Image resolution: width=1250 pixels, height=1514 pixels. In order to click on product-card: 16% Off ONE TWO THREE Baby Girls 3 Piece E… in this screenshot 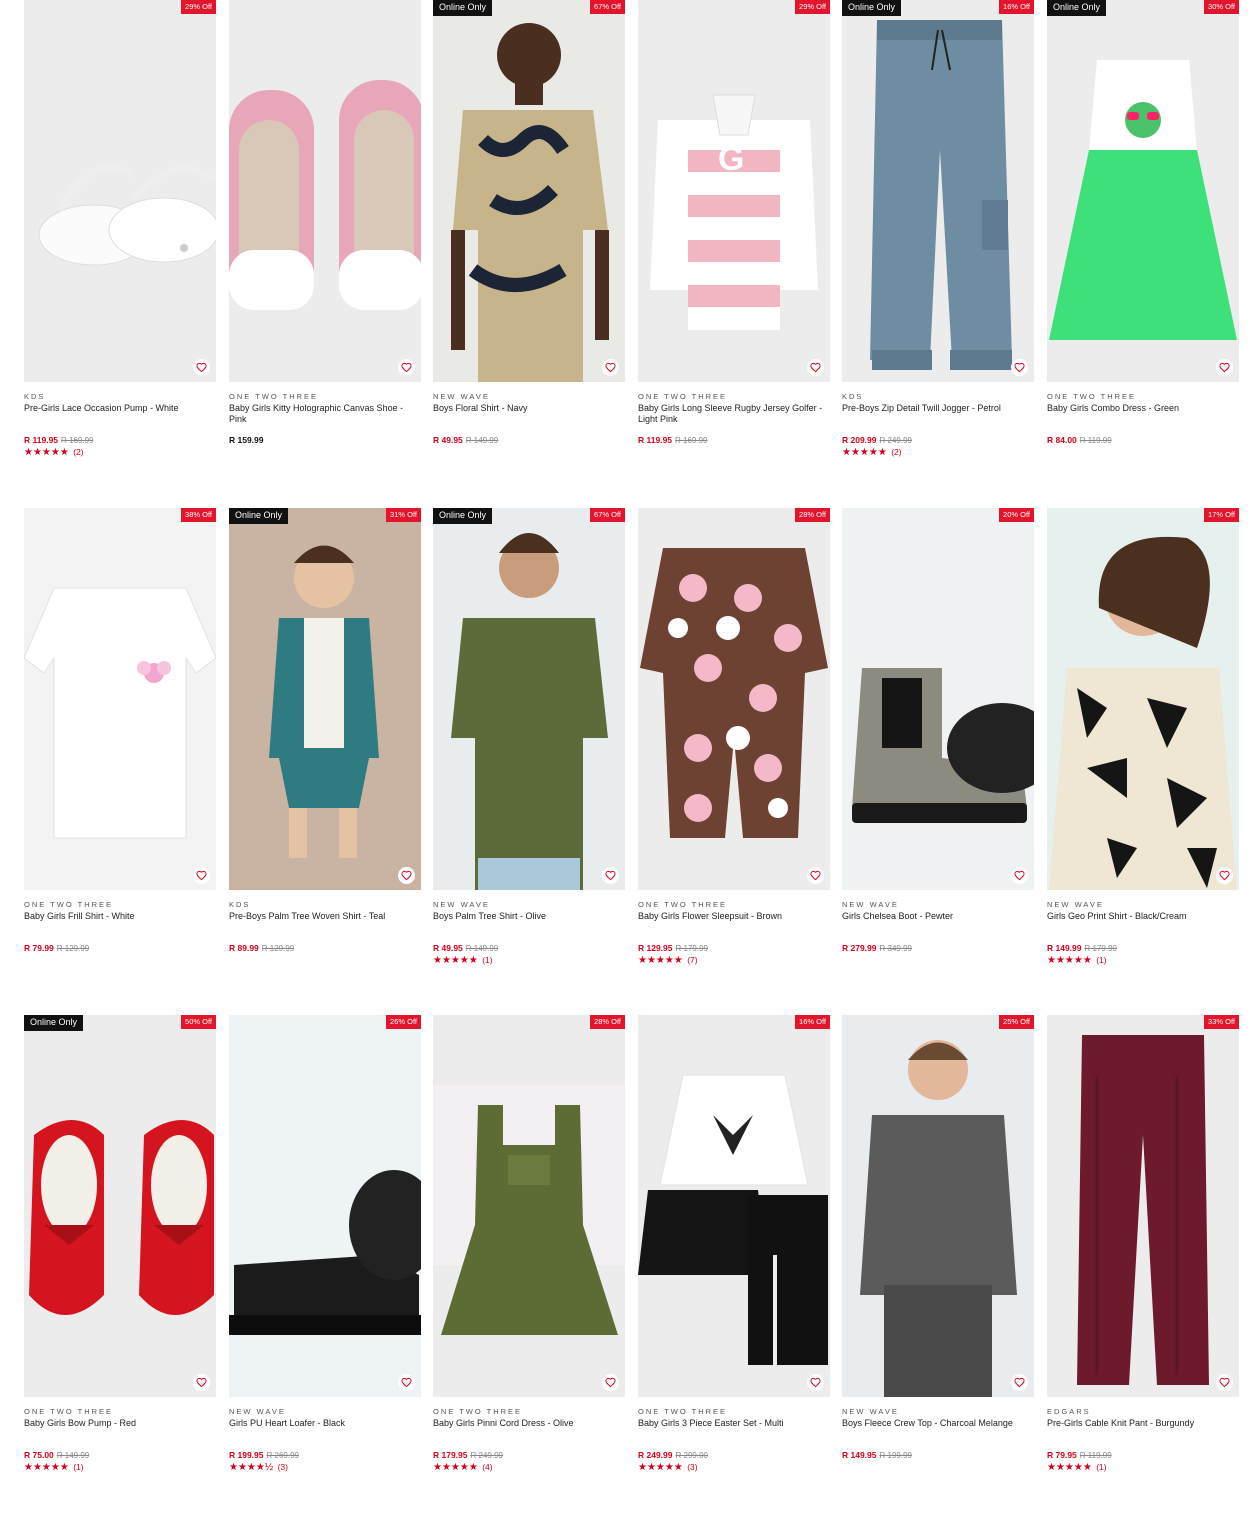, I will do `click(734, 1244)`.